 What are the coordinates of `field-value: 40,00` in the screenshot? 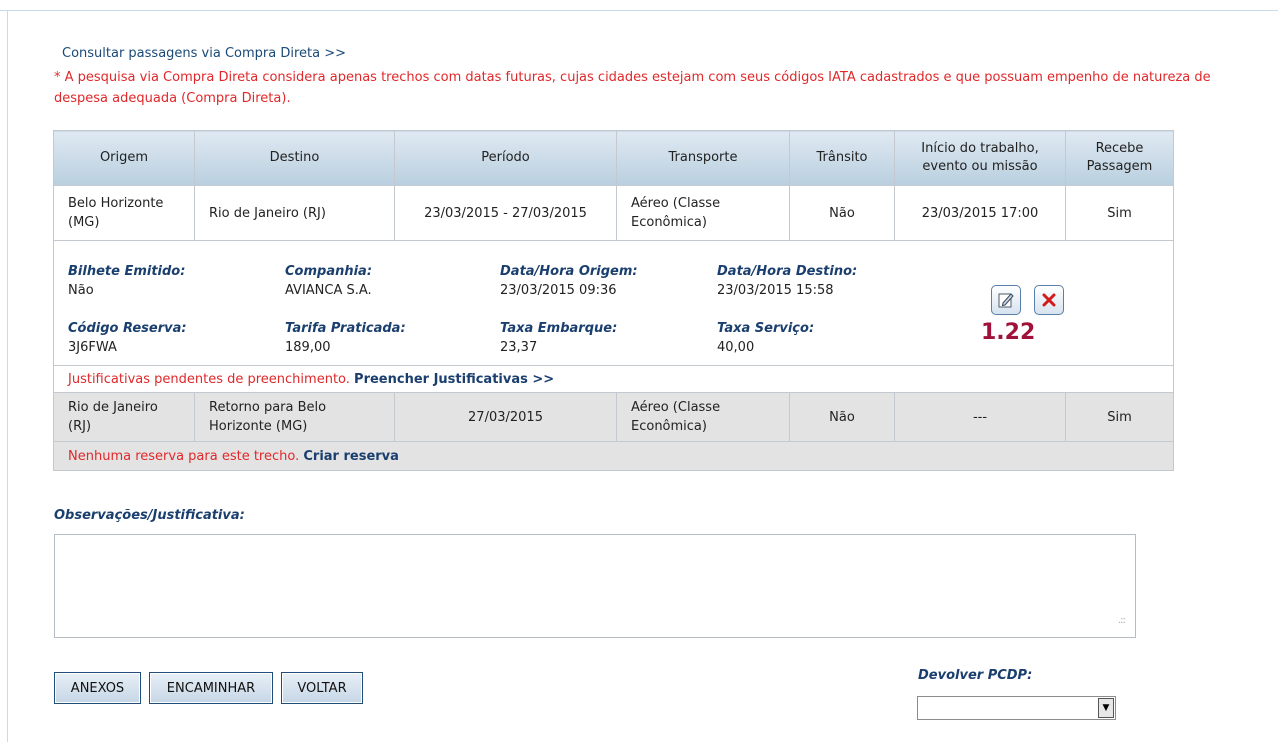 It's located at (736, 347).